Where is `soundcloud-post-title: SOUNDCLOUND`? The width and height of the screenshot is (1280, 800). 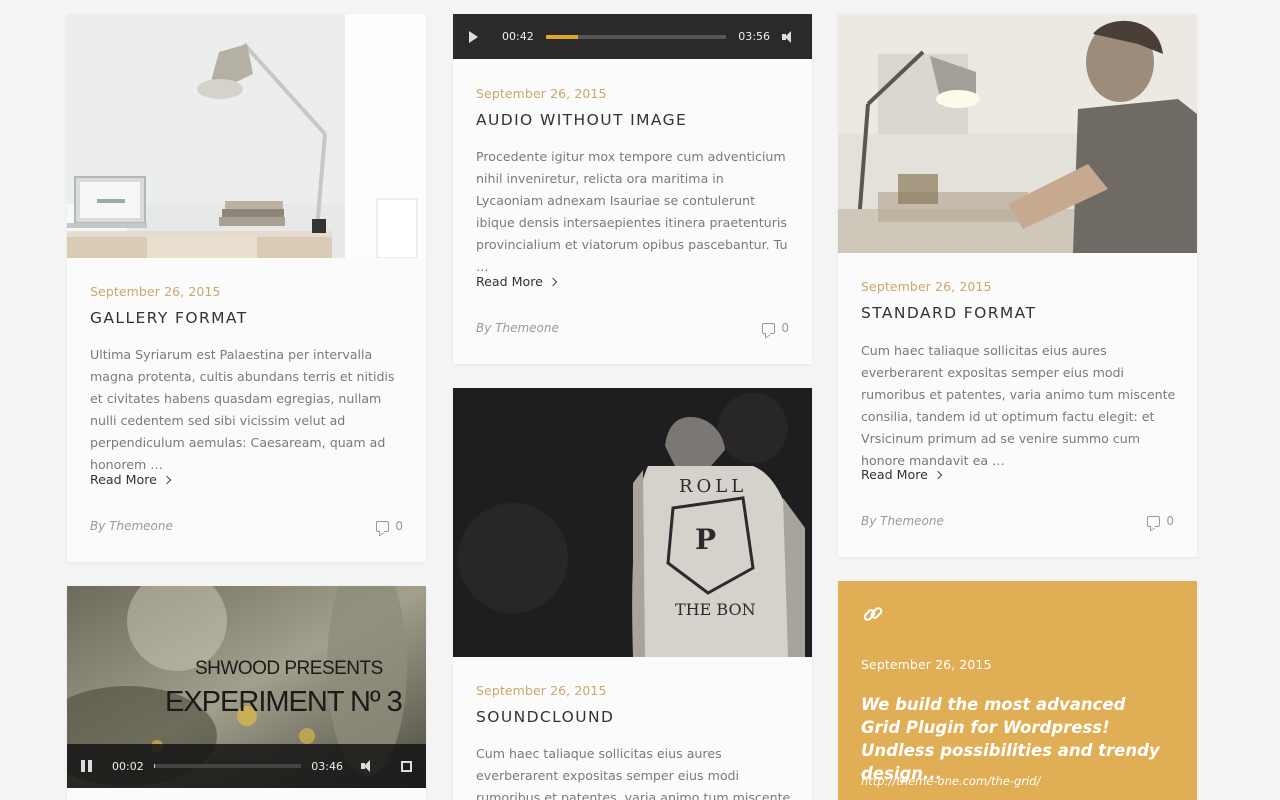 soundcloud-post-title: SOUNDCLOUND is located at coordinates (545, 717).